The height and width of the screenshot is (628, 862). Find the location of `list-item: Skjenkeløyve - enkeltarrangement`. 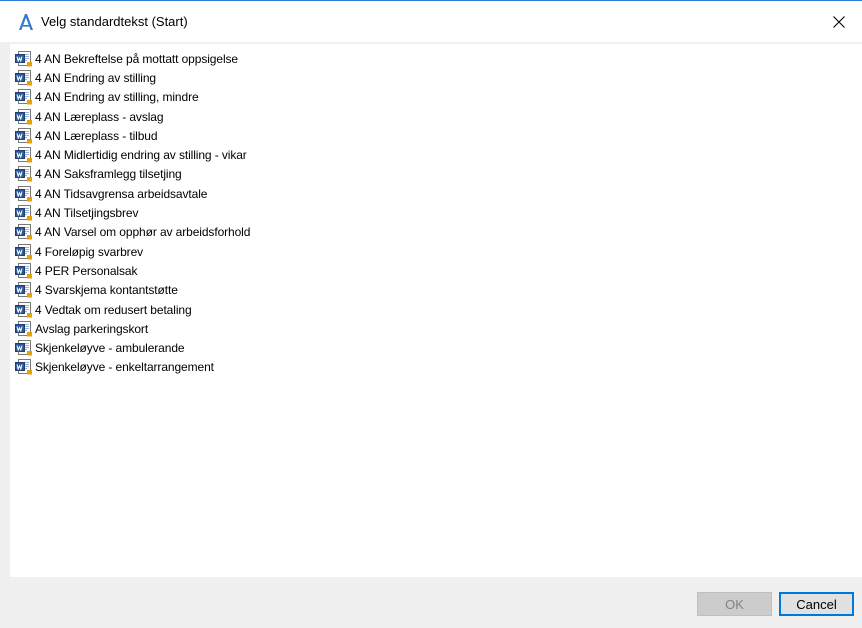

list-item: Skjenkeløyve - enkeltarrangement is located at coordinates (132, 367).